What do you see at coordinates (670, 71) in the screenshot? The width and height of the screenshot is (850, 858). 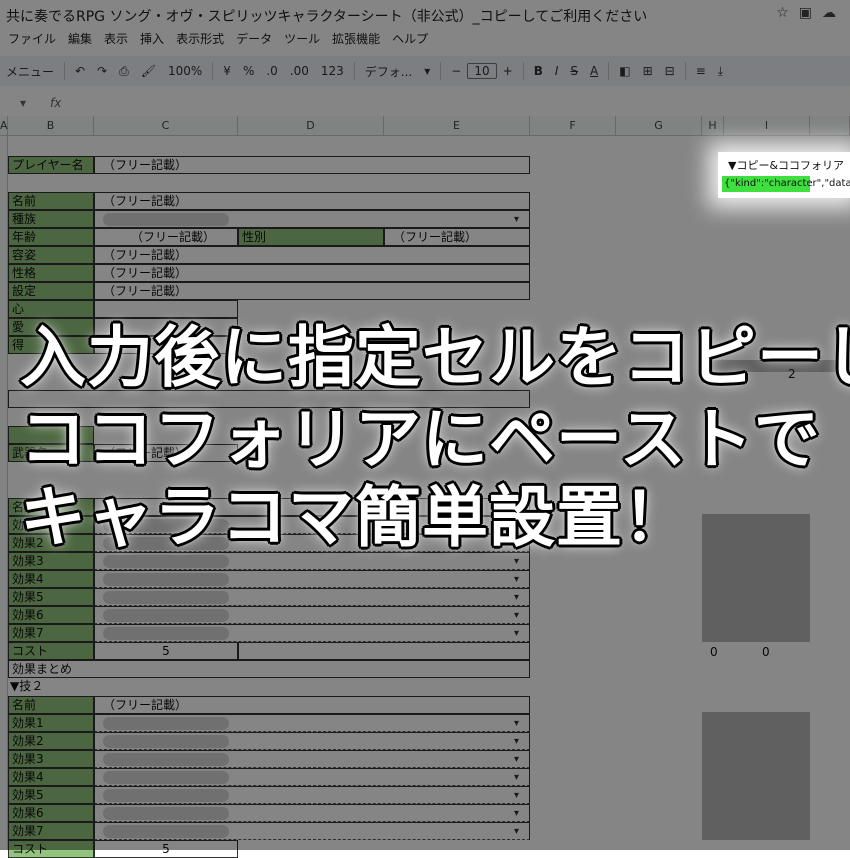 I see `merge-cells-icon: ⊟` at bounding box center [670, 71].